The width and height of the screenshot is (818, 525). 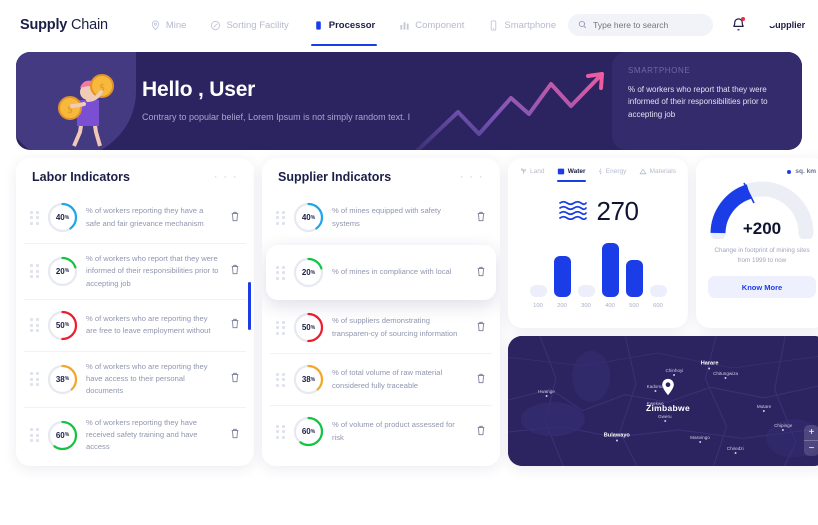 I want to click on map-zoom-out-button: −, so click(x=811, y=448).